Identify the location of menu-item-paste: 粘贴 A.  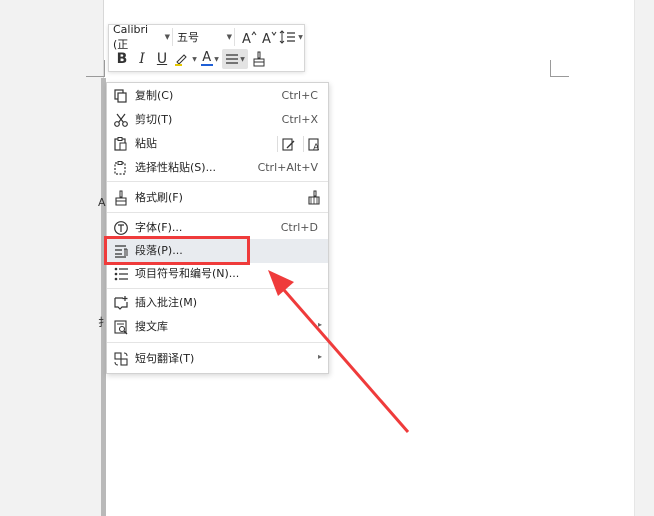
(217, 144).